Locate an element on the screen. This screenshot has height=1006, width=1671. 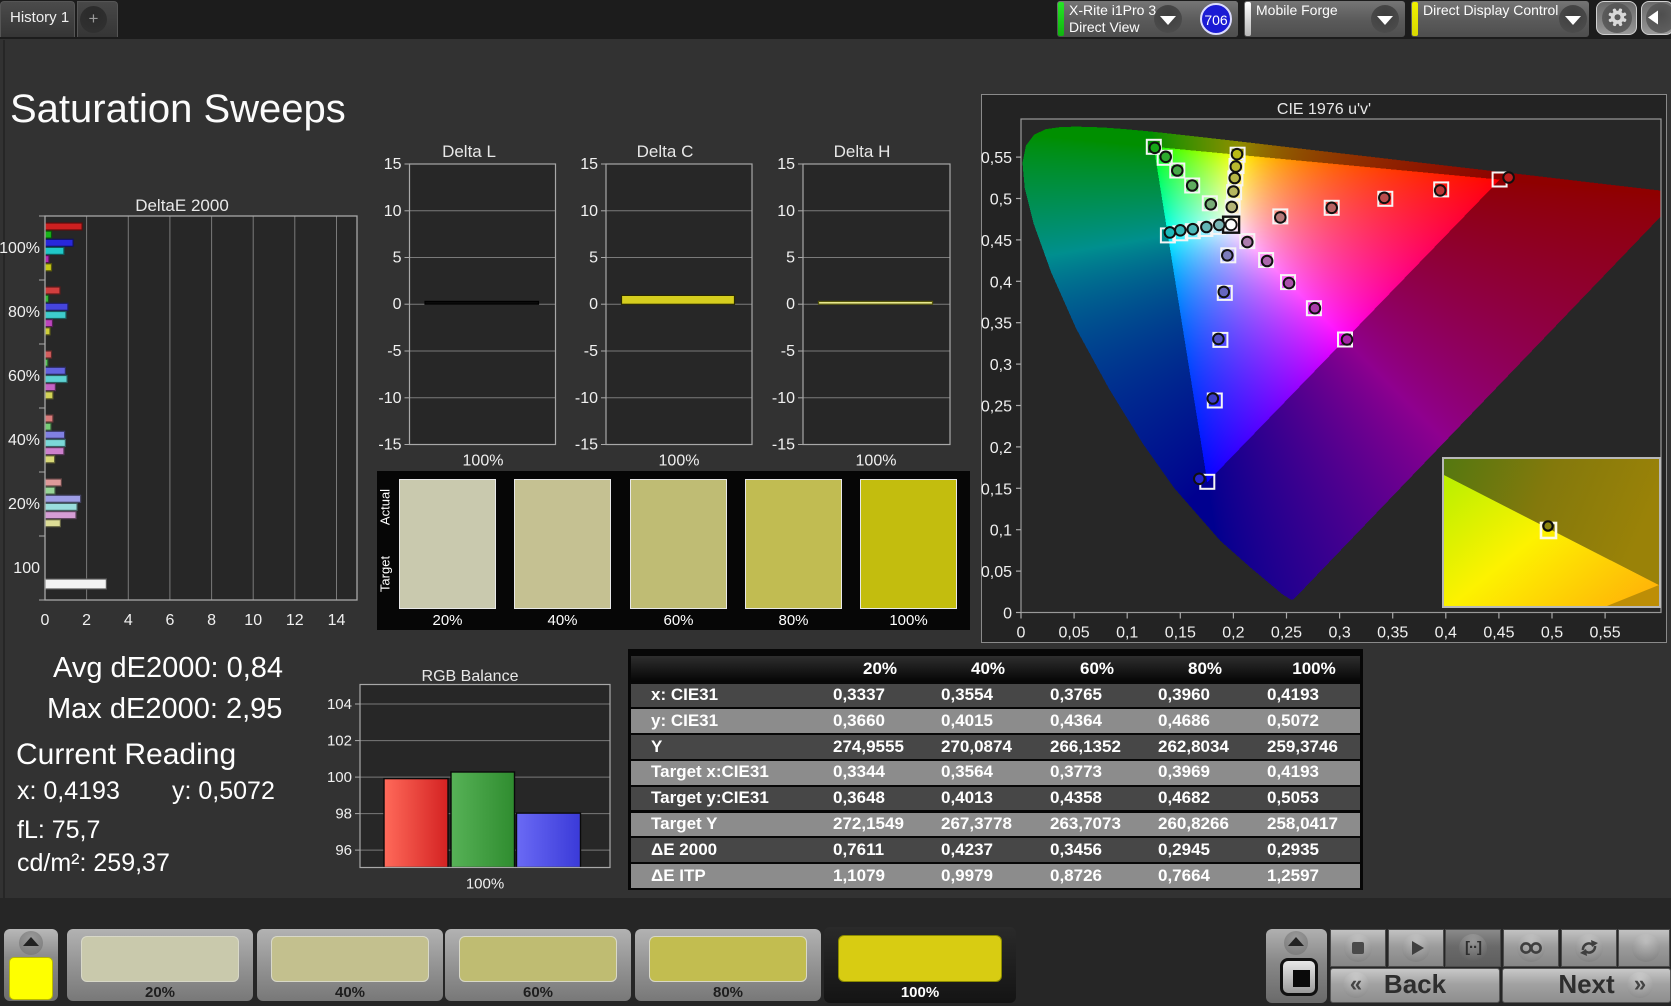
svg-text: 40% is located at coordinates (24, 440).